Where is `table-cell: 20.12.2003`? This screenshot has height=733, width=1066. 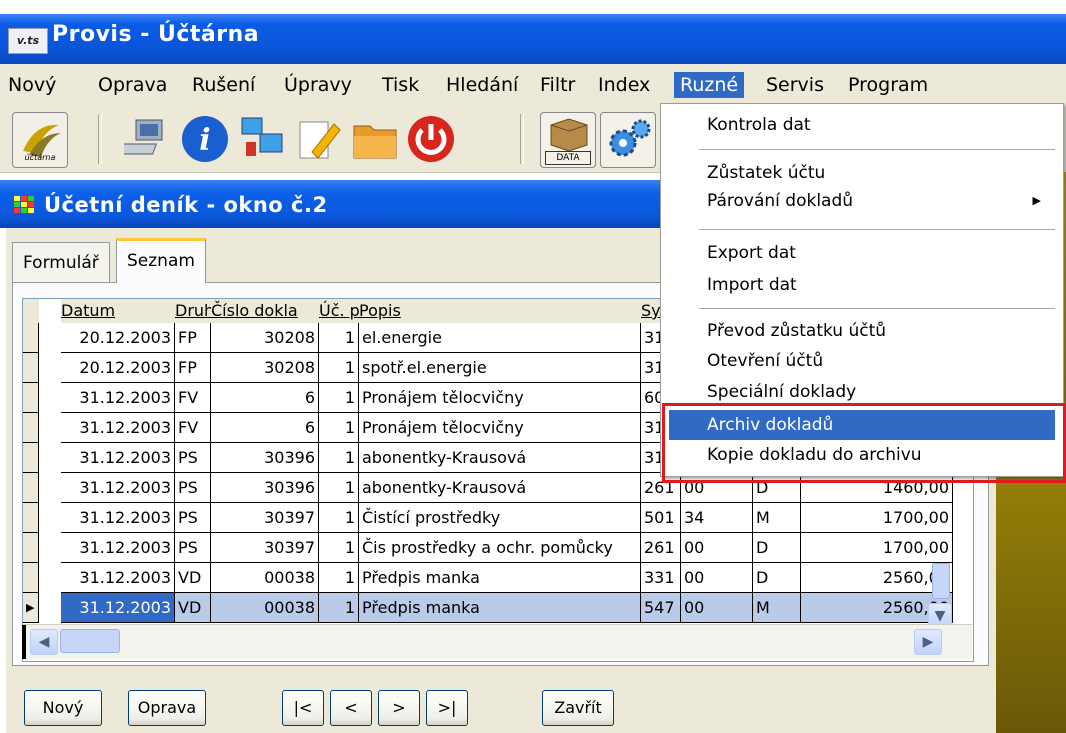 table-cell: 20.12.2003 is located at coordinates (118, 338).